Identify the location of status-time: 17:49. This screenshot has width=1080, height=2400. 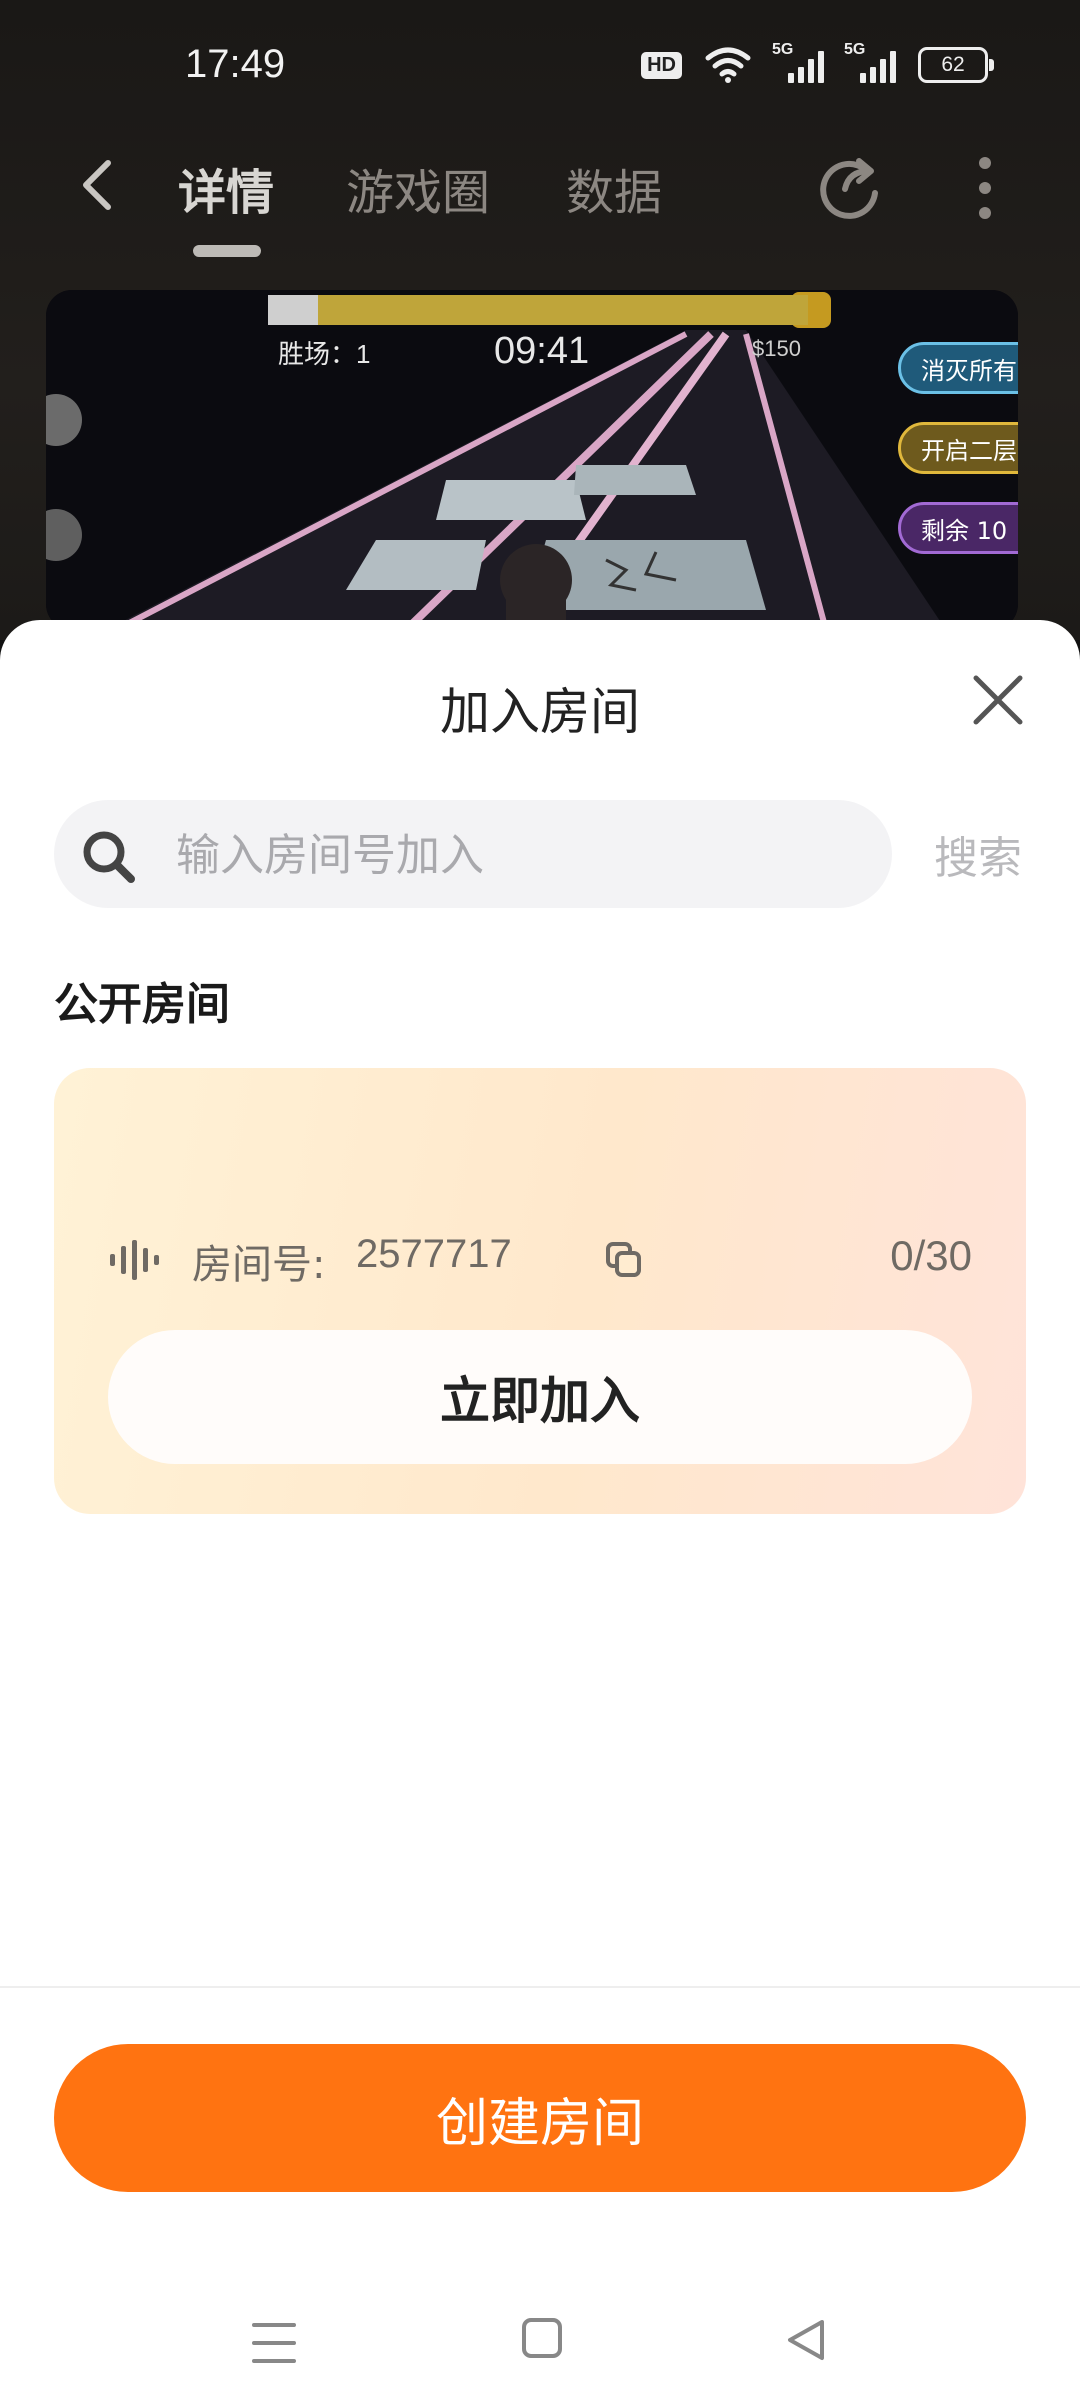
(235, 64).